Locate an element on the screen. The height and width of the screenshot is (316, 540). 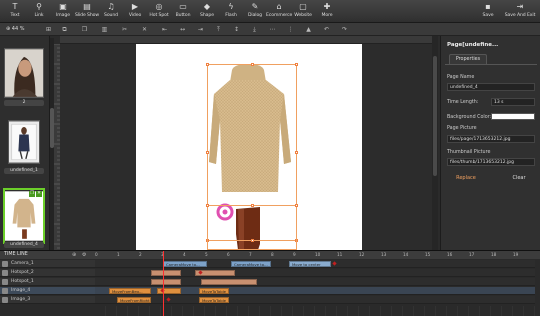
copy-icon: ❐ is located at coordinates (84, 29).